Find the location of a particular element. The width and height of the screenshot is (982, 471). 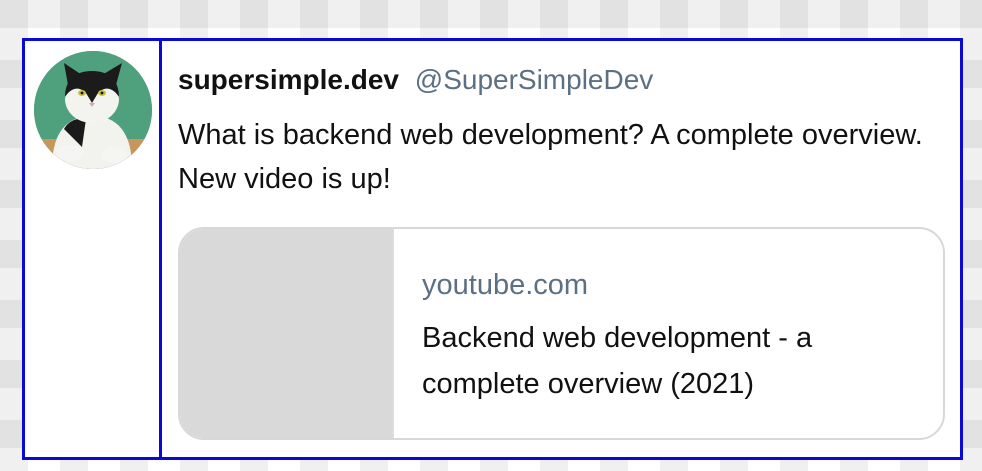

cat-avatar-image is located at coordinates (93, 110).